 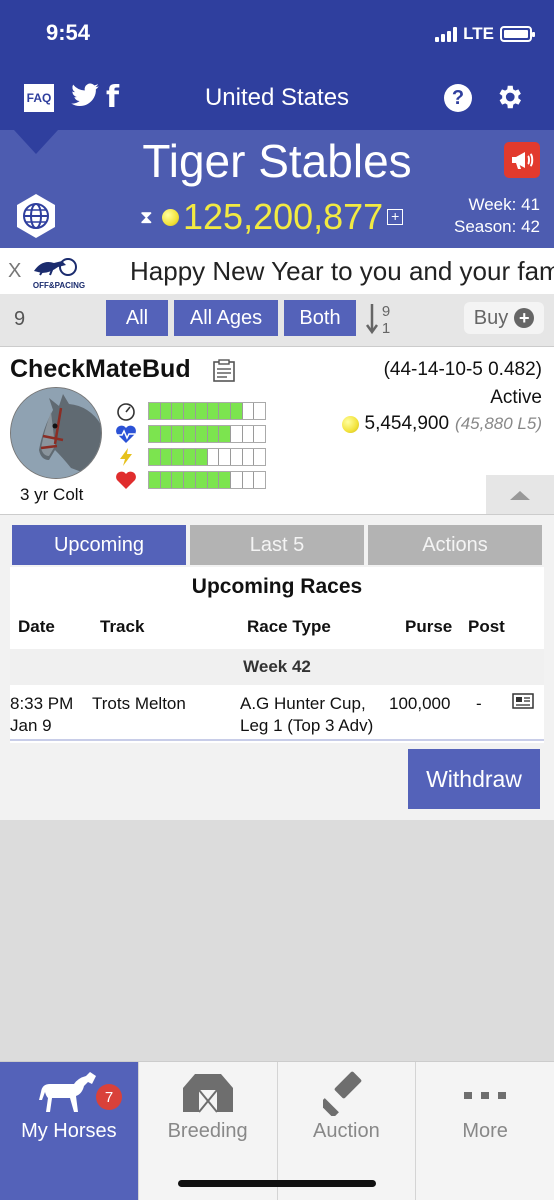 I want to click on buy-label: Buy, so click(x=491, y=317).